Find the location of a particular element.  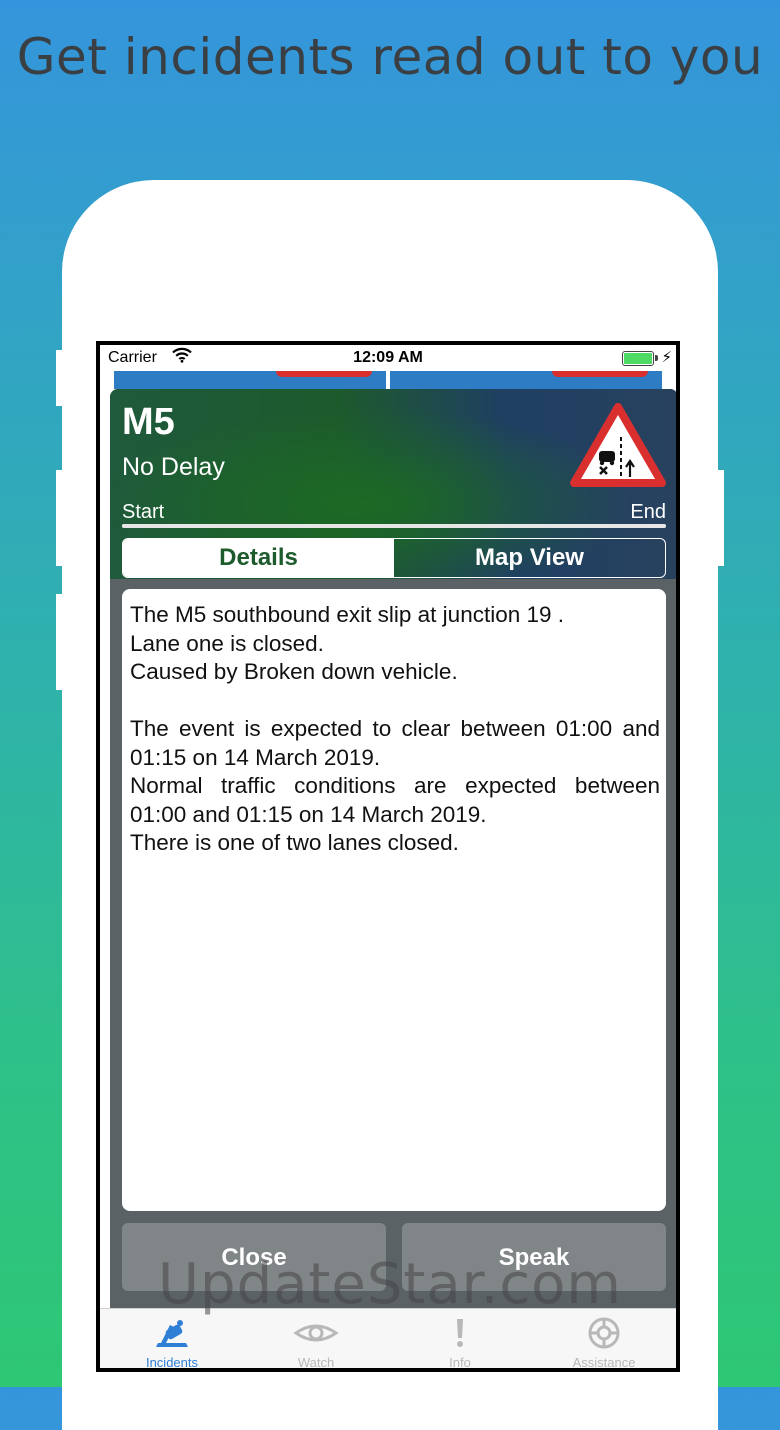

headline: Get incidents read out to you is located at coordinates (390, 57).